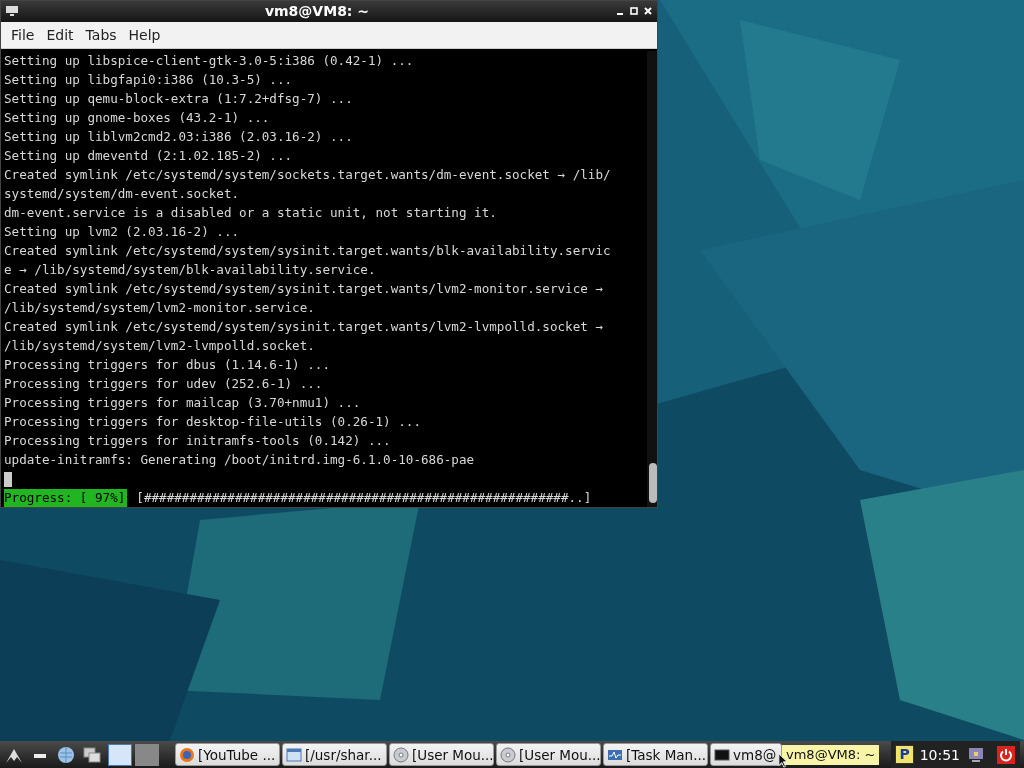  What do you see at coordinates (904, 754) in the screenshot?
I see `tray-app-icon: P` at bounding box center [904, 754].